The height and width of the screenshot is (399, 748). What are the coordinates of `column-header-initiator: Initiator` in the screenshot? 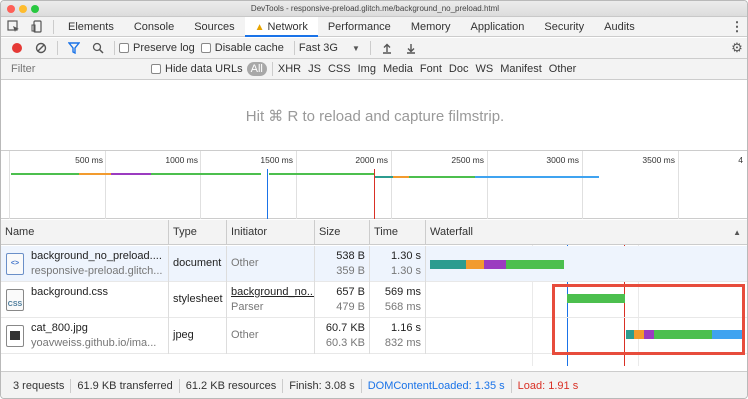 It's located at (271, 232).